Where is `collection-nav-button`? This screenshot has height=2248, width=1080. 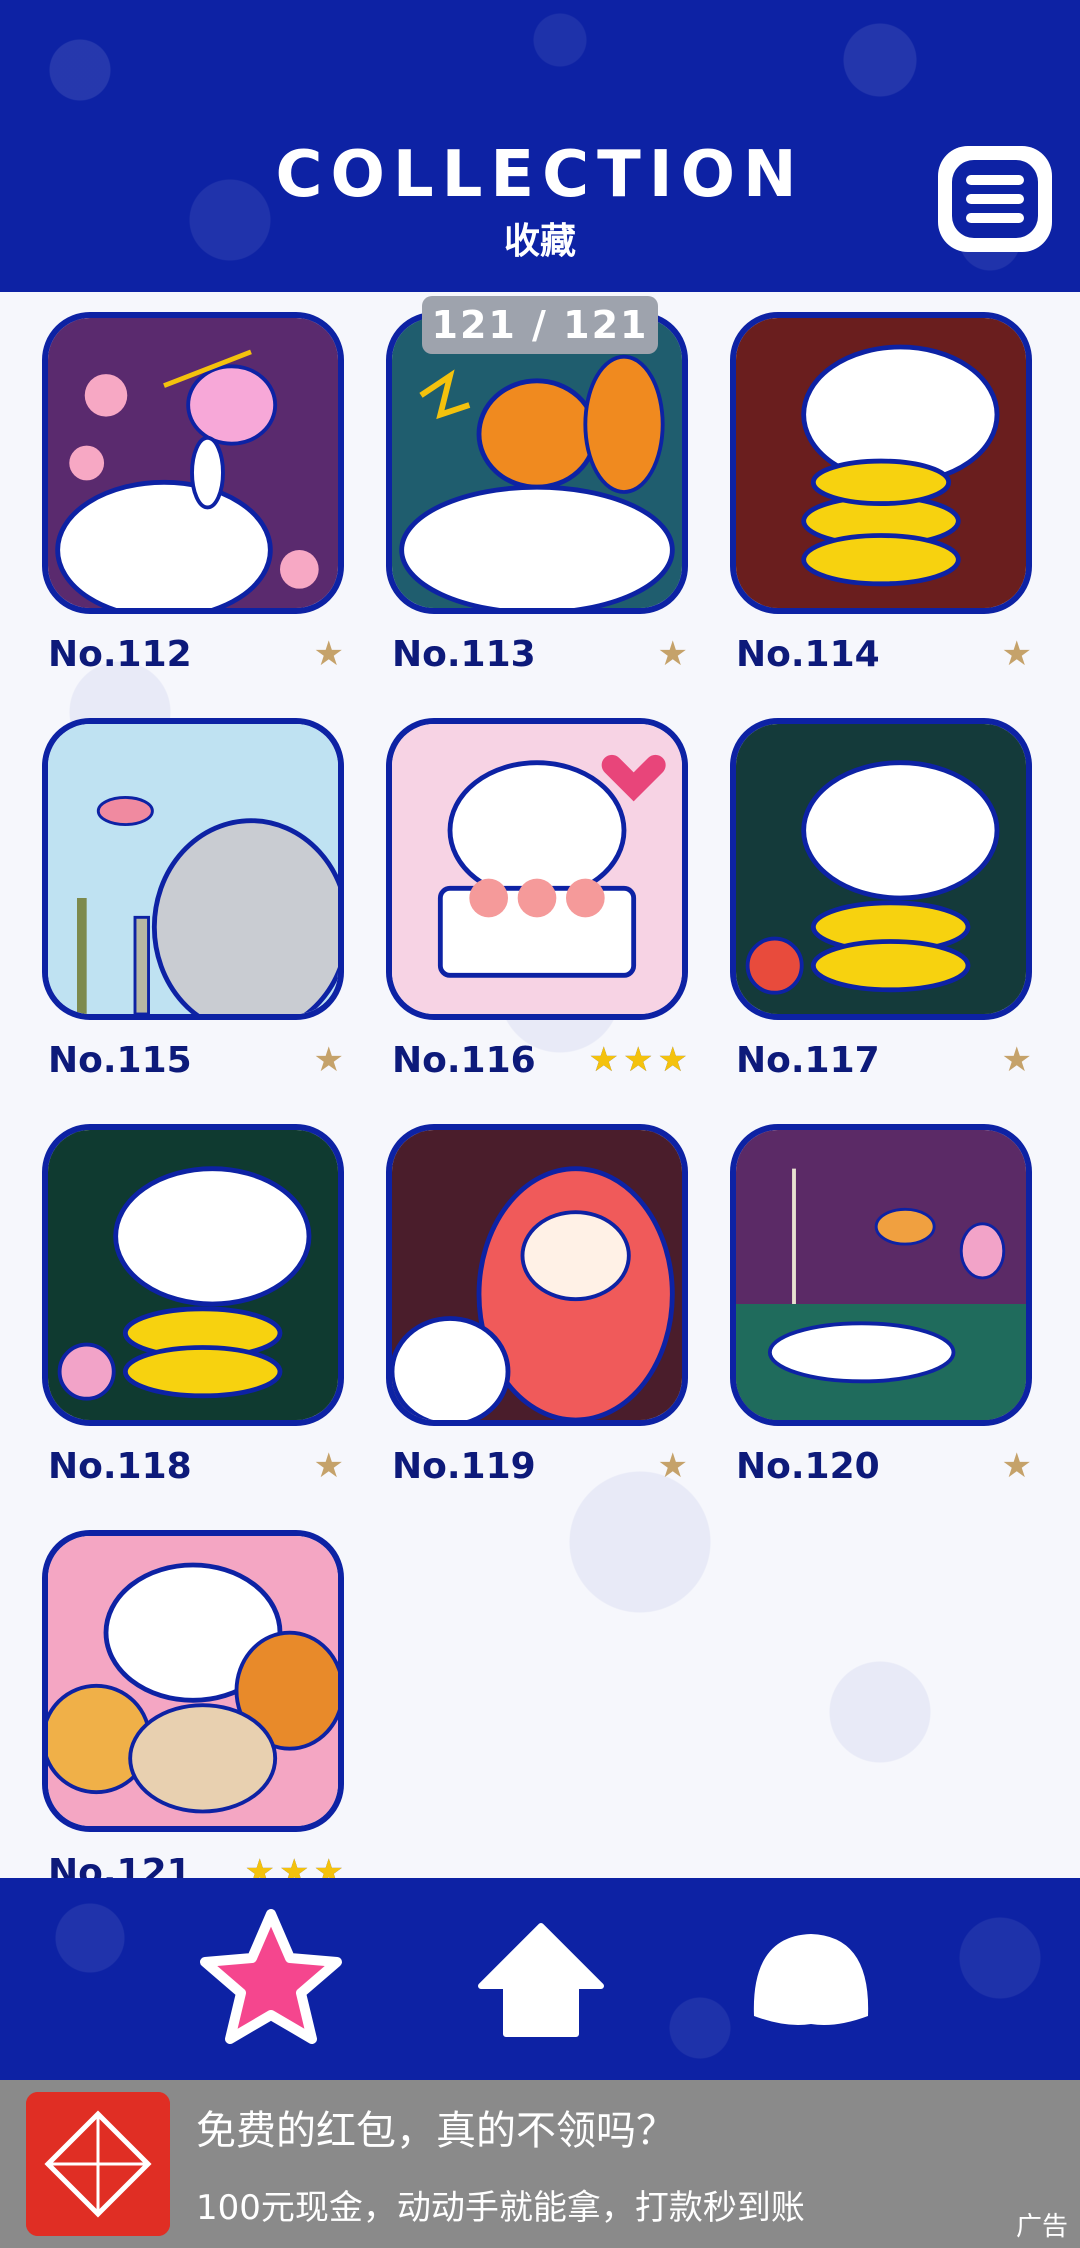
collection-nav-button is located at coordinates (271, 1981).